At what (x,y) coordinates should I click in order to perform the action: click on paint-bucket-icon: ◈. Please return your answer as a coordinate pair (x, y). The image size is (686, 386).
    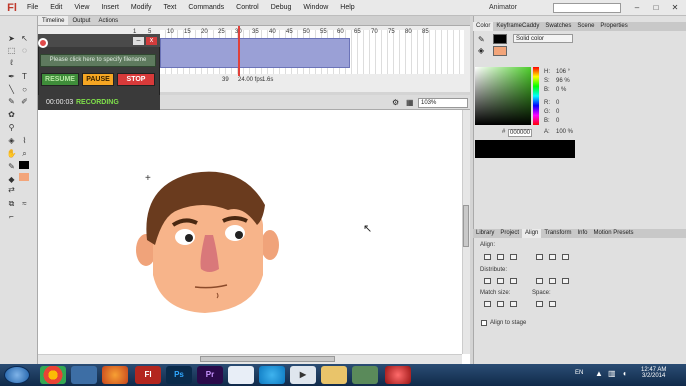
    Looking at the image, I should click on (11, 140).